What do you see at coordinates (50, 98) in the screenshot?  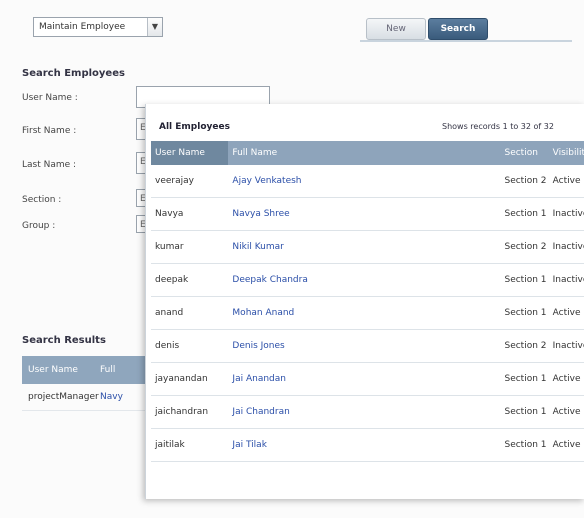 I see `username-label: User Name :` at bounding box center [50, 98].